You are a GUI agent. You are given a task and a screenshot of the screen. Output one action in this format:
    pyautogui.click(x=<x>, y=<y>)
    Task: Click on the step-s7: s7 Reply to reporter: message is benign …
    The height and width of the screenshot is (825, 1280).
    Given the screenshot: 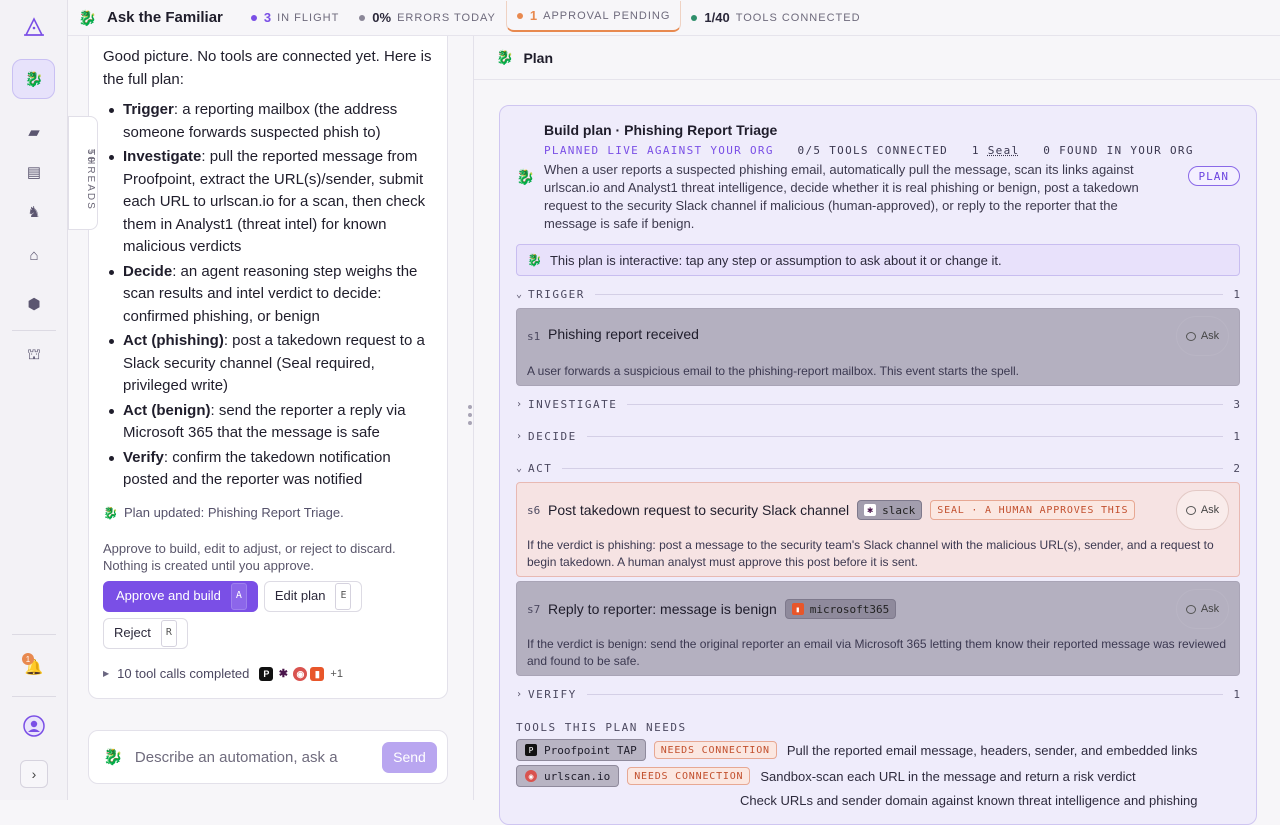 What is the action you would take?
    pyautogui.click(x=878, y=628)
    